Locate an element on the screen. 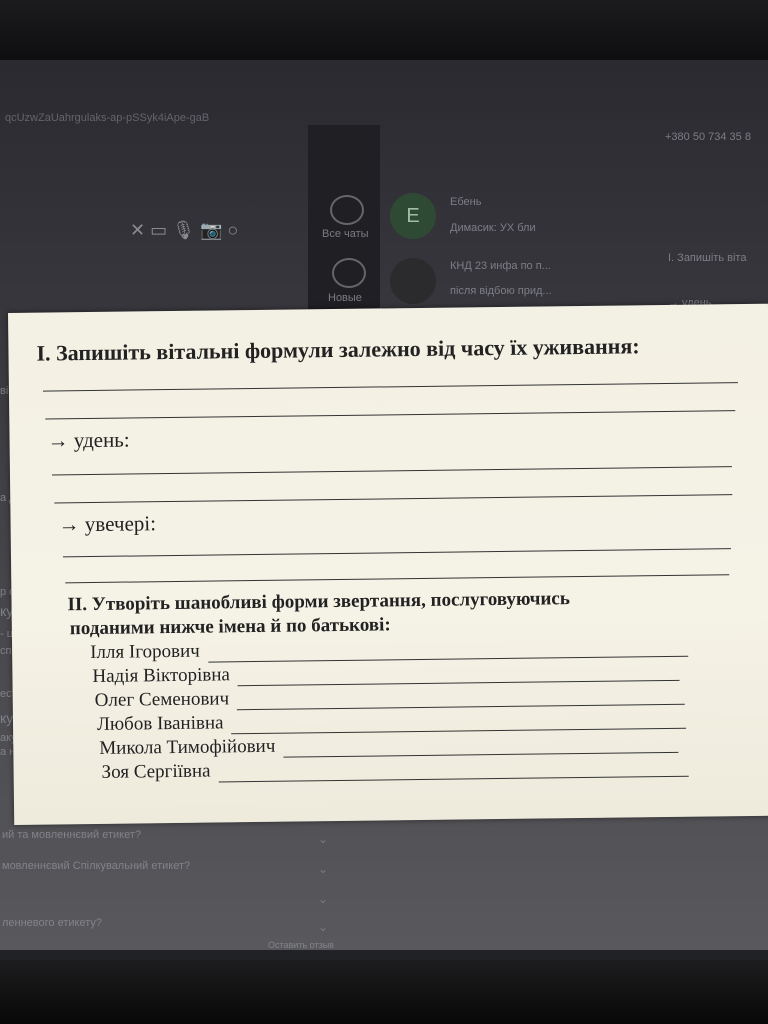 The image size is (768, 1024). name-row: Зоя Сергіївна is located at coordinates (395, 769).